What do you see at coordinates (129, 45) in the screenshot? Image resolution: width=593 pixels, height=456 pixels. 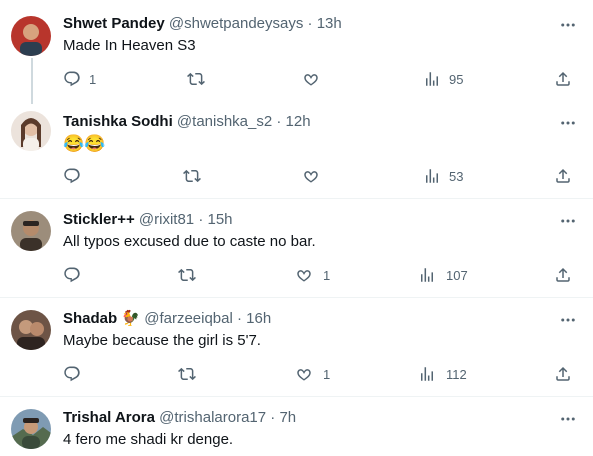 I see `tweet-text: Made In Heaven S3` at bounding box center [129, 45].